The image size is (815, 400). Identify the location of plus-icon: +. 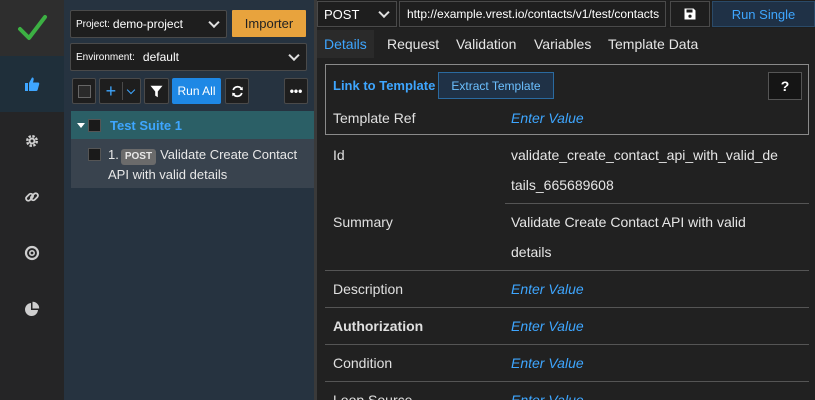
(111, 91).